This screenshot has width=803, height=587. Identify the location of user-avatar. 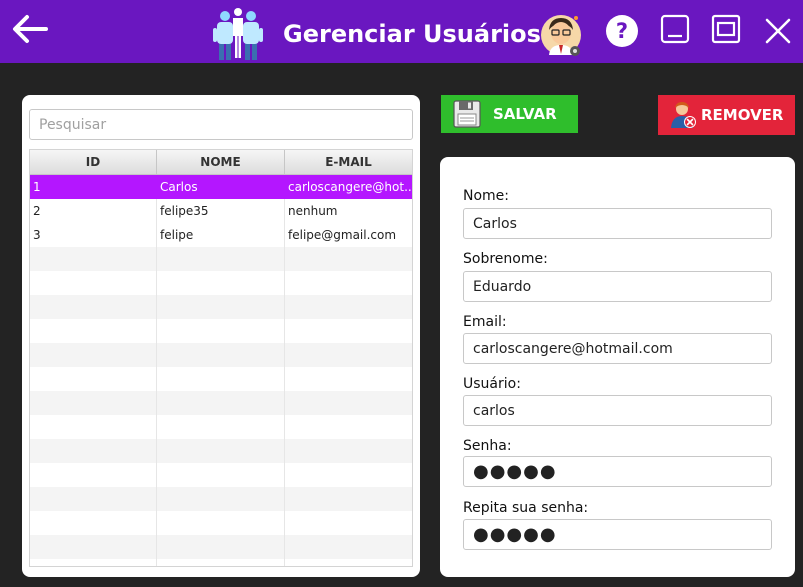
(562, 36).